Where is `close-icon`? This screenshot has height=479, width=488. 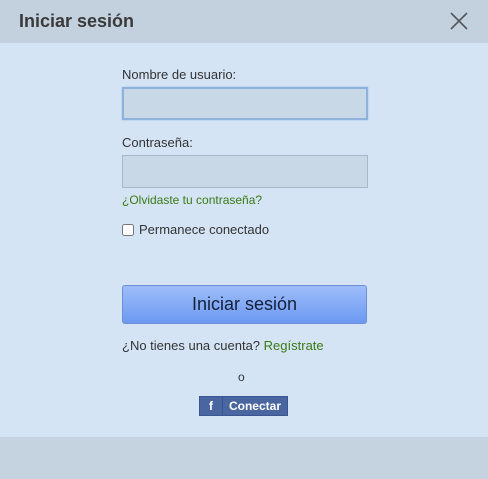 close-icon is located at coordinates (459, 21).